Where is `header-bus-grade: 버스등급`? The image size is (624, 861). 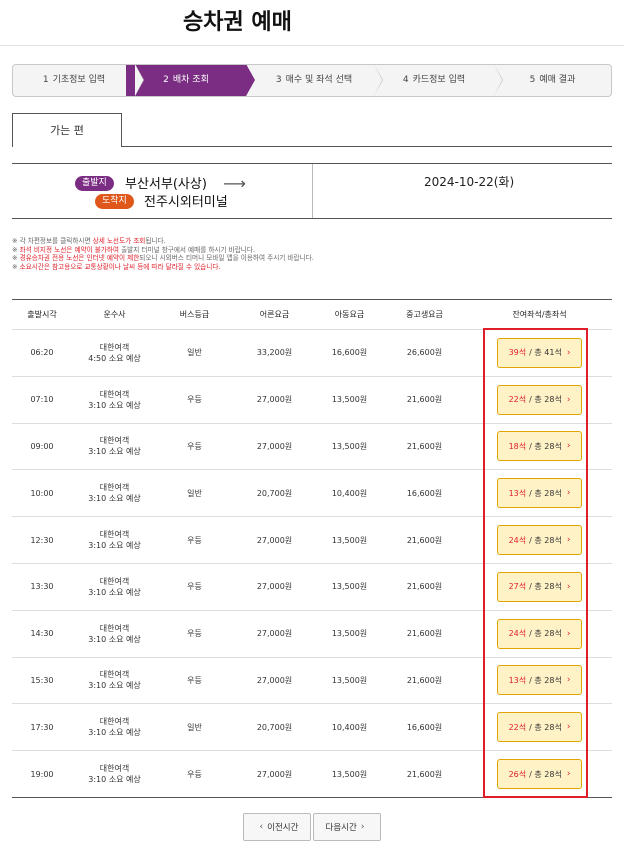
header-bus-grade: 버스등급 is located at coordinates (194, 314).